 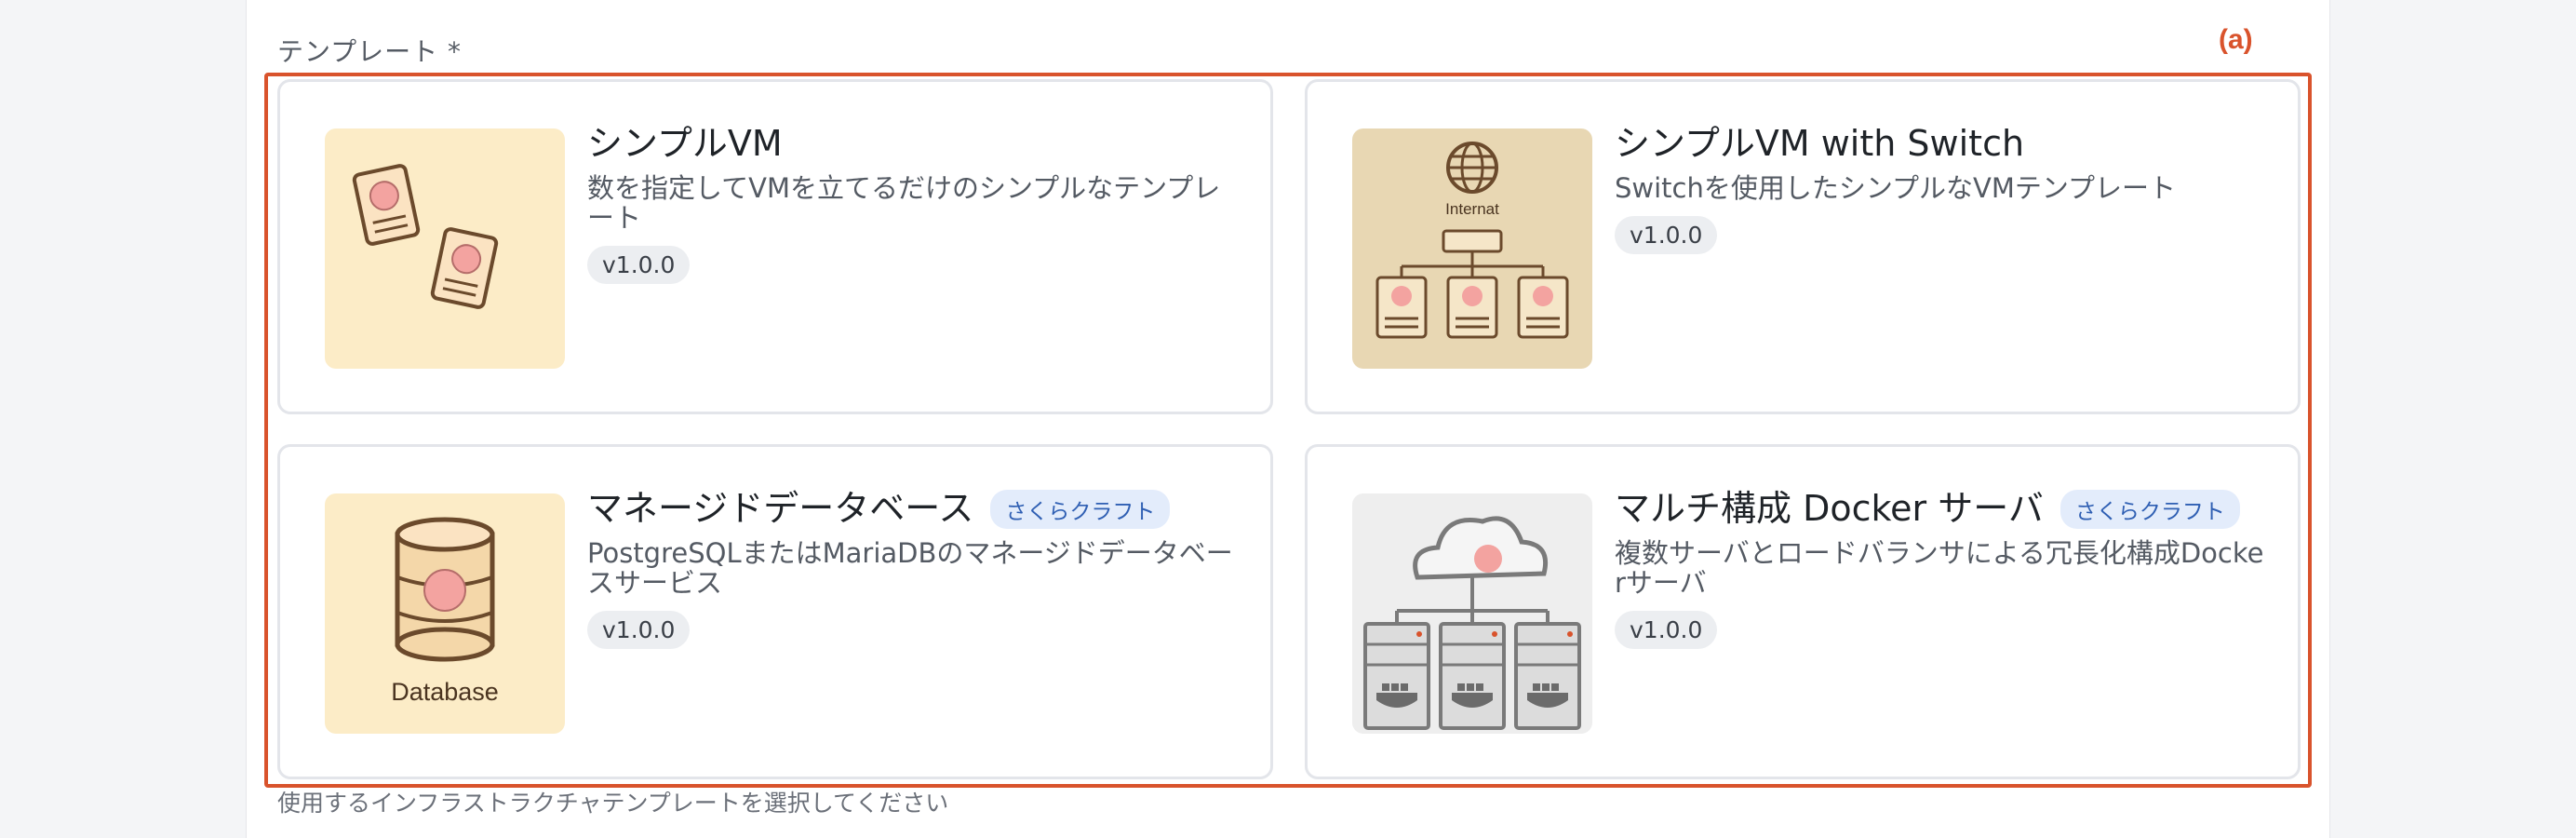 I want to click on template-description: 数を指定してVMを立てるだけのシンプルなテンプレート, so click(x=904, y=202).